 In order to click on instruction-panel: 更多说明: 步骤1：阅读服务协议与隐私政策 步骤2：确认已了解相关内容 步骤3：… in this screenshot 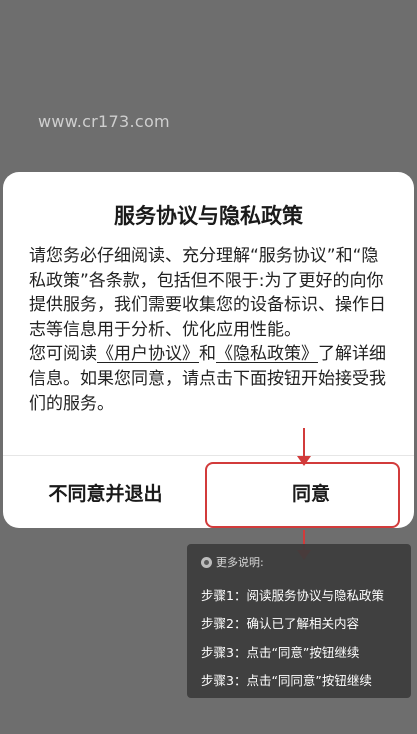, I will do `click(299, 621)`.